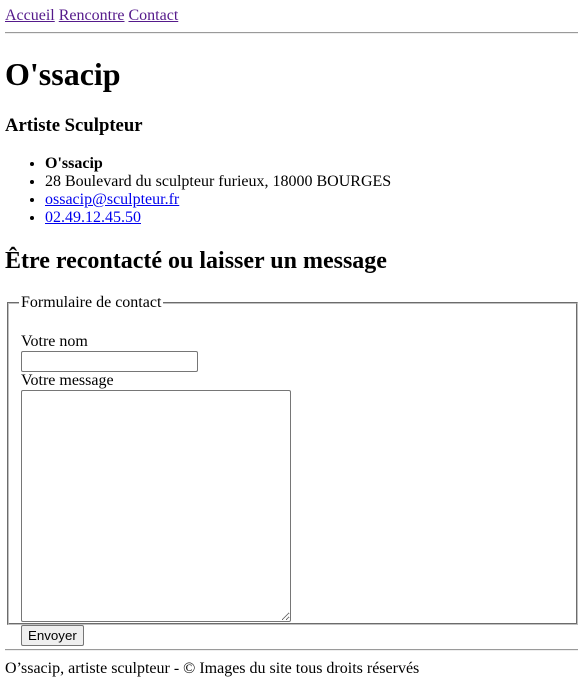  Describe the element at coordinates (52, 635) in the screenshot. I see `send-button: Envoyer` at that location.